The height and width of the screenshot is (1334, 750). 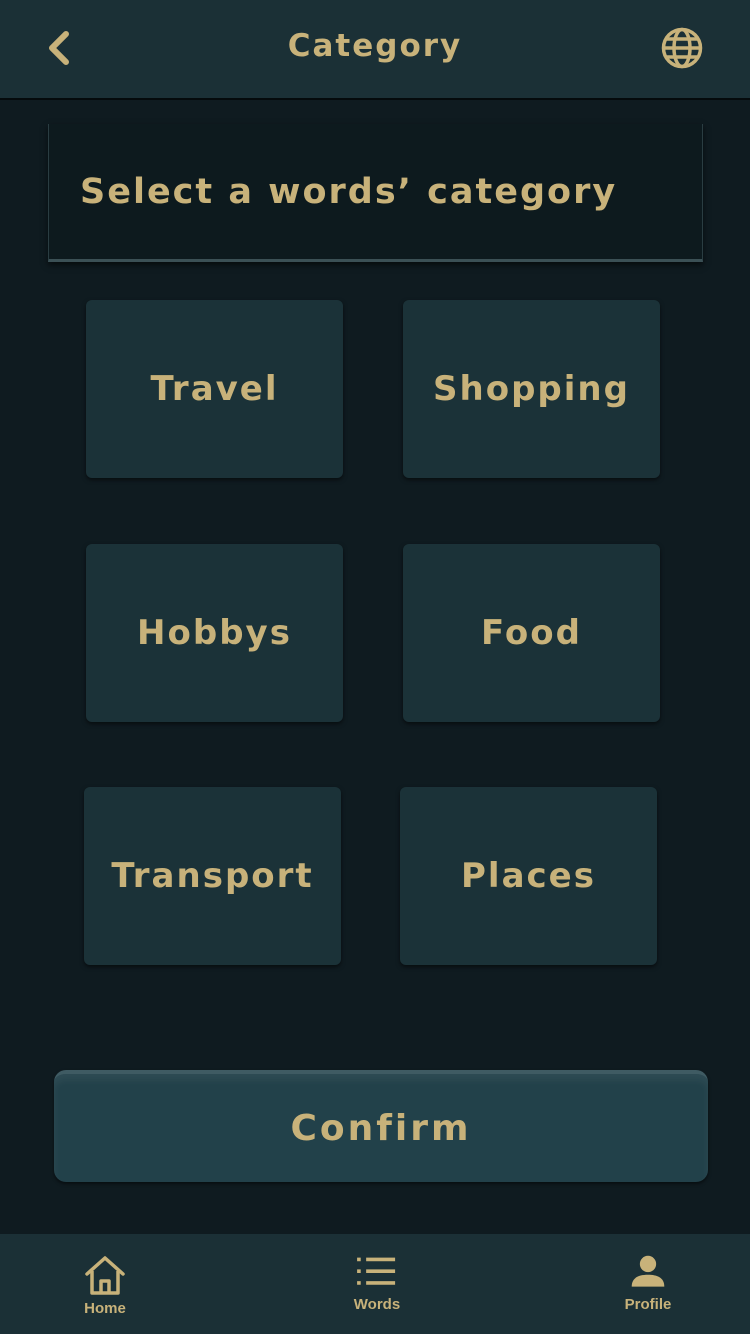 I want to click on globe-icon, so click(x=682, y=48).